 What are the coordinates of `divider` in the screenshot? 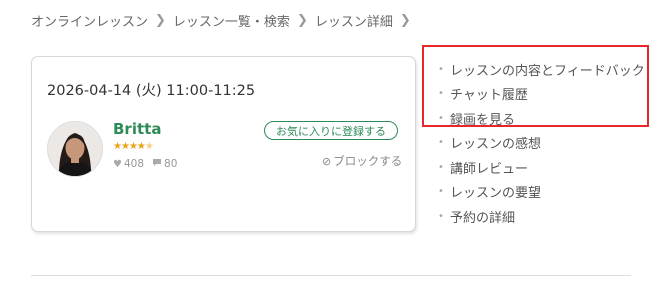 It's located at (331, 275).